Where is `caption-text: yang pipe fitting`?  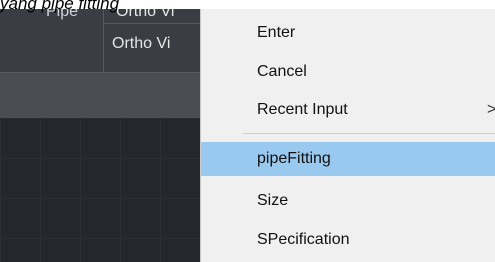 caption-text: yang pipe fitting is located at coordinates (60, 6).